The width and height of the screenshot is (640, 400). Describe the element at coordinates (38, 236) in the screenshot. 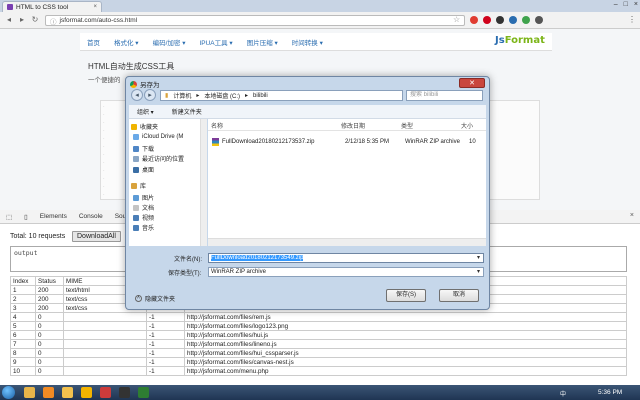

I see `total-requests: Total: 10 requests` at that location.